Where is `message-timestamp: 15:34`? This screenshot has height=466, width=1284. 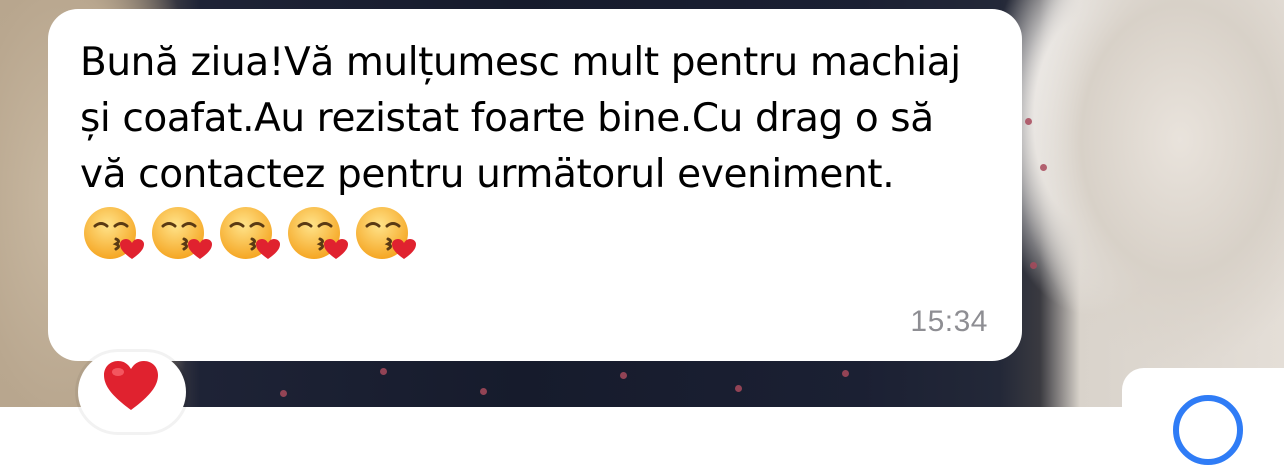 message-timestamp: 15:34 is located at coordinates (949, 321).